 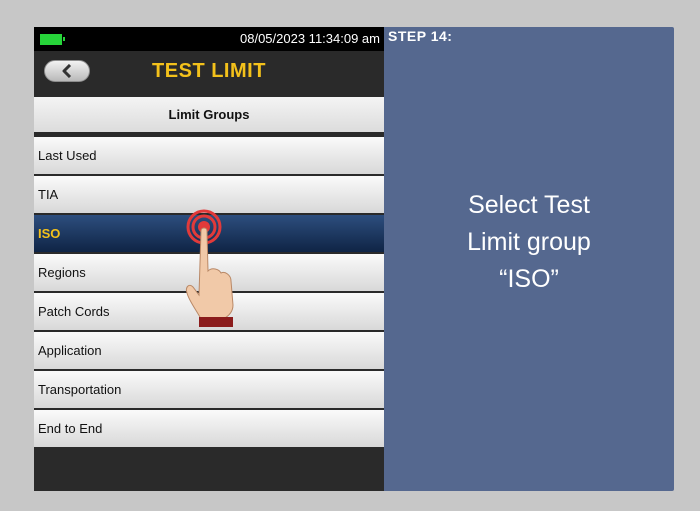 I want to click on screen-title: TEST LIMIT, so click(x=209, y=71).